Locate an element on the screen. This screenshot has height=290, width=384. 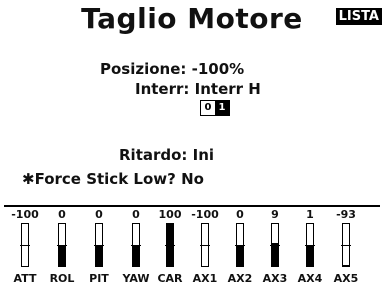
channel-bar-car is located at coordinates (170, 245).